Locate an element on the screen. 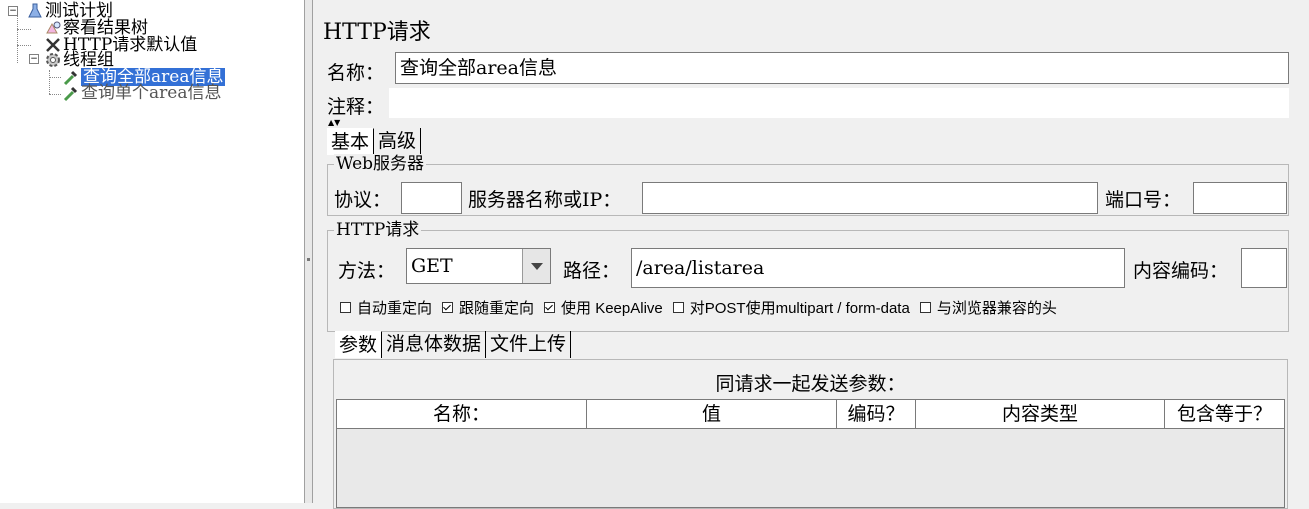 The height and width of the screenshot is (509, 1309). web-server-group-title: Web服务器 is located at coordinates (380, 164).